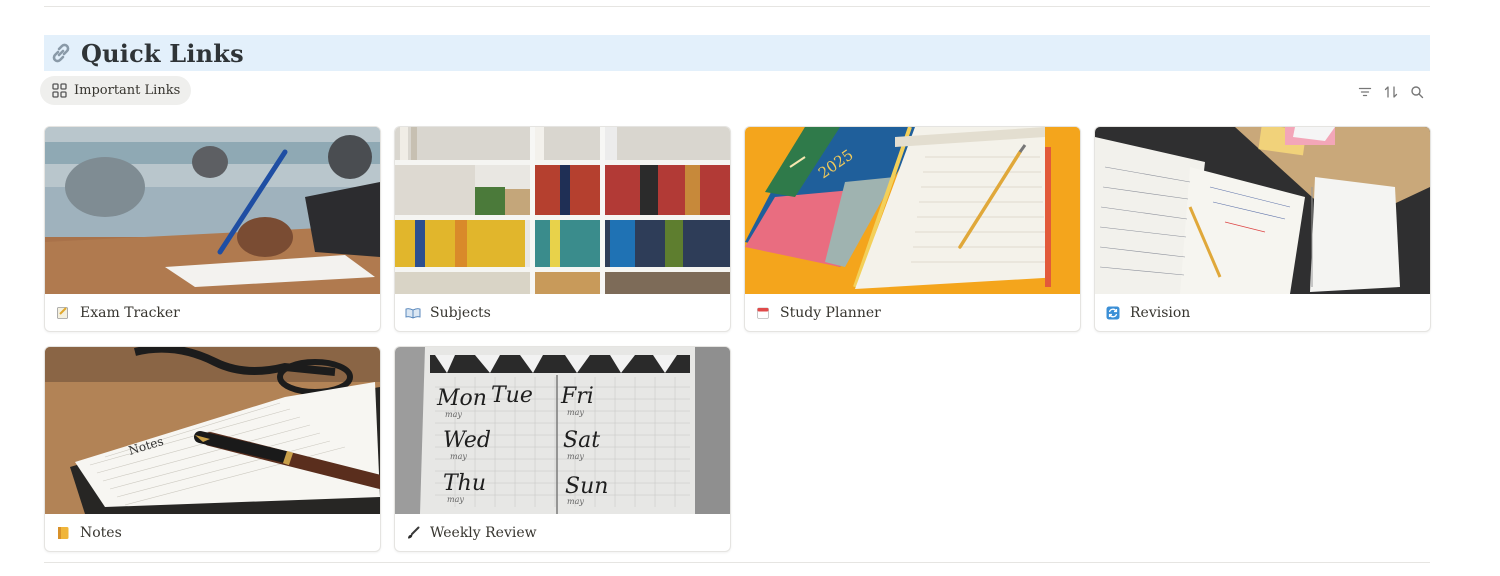  I want to click on memo-icon, so click(63, 313).